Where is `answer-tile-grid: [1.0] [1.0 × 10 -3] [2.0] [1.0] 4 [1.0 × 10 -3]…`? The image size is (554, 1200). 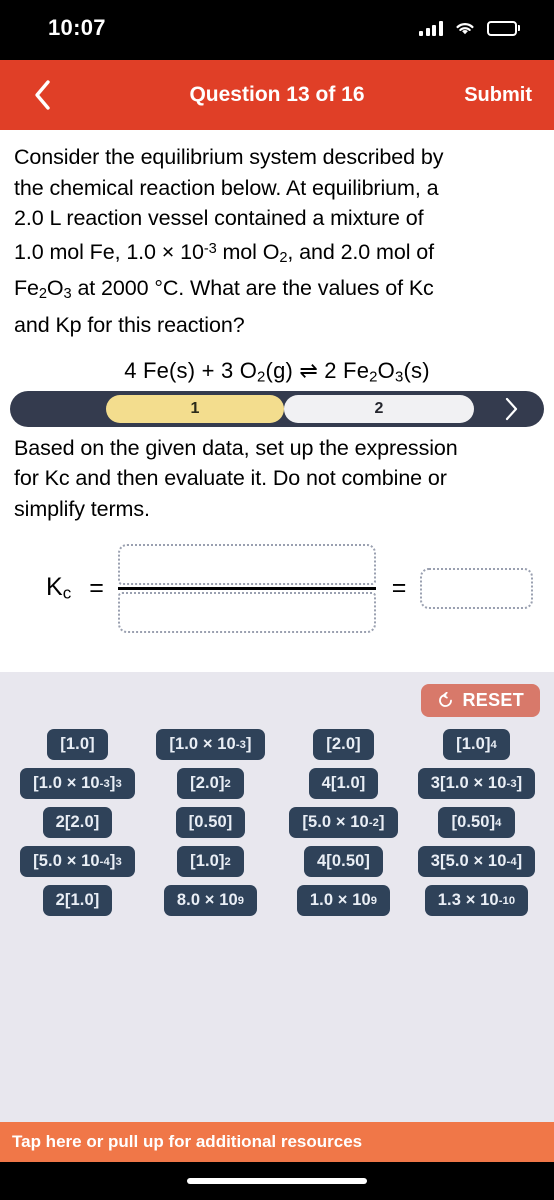
answer-tile-grid: [1.0] [1.0 × 10 -3] [2.0] [1.0] 4 [1.0 × 10 -3]… is located at coordinates (277, 822).